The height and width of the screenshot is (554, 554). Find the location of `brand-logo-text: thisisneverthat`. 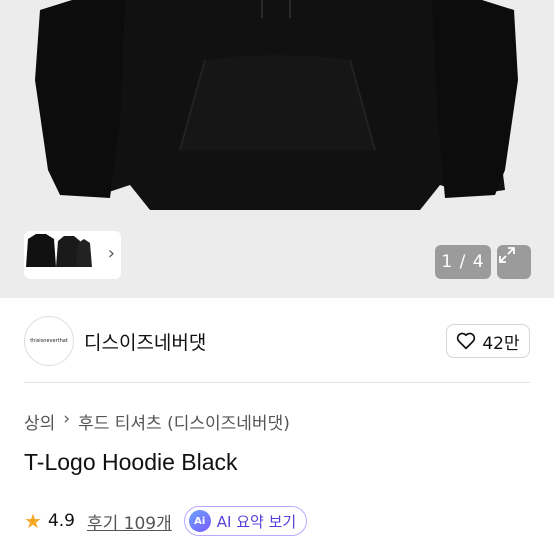

brand-logo-text: thisisneverthat is located at coordinates (49, 341).